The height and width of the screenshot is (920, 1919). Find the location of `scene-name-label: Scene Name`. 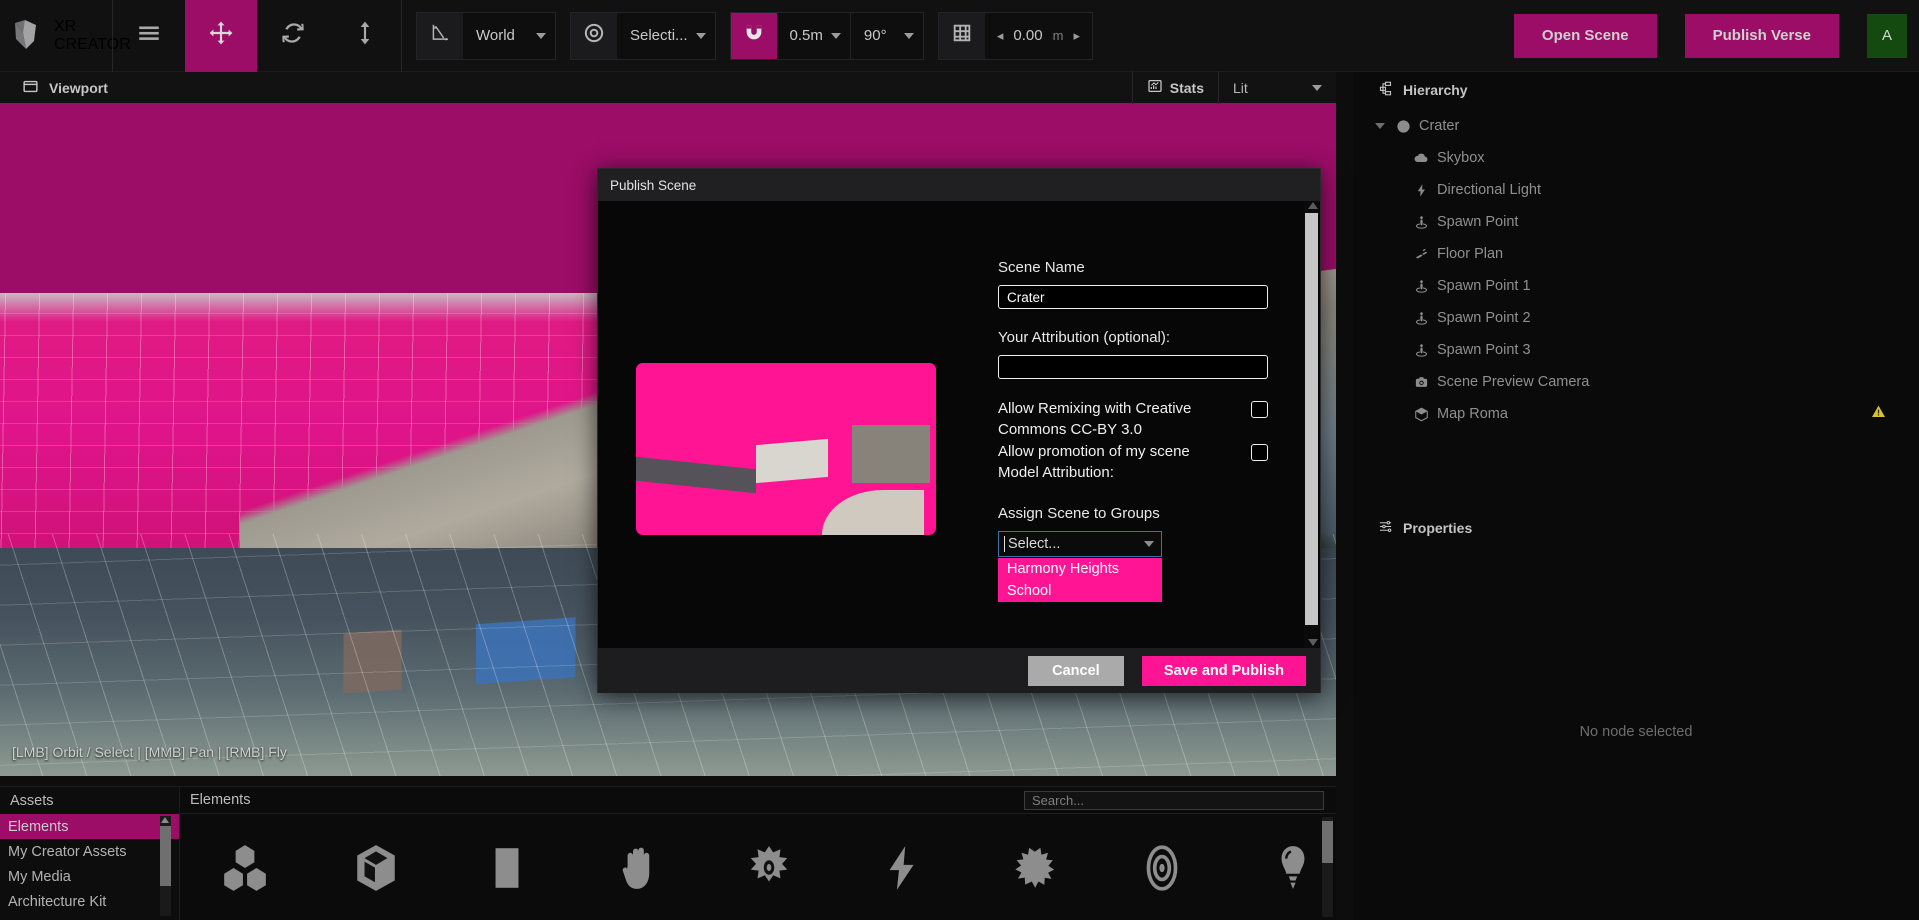

scene-name-label: Scene Name is located at coordinates (1041, 267).